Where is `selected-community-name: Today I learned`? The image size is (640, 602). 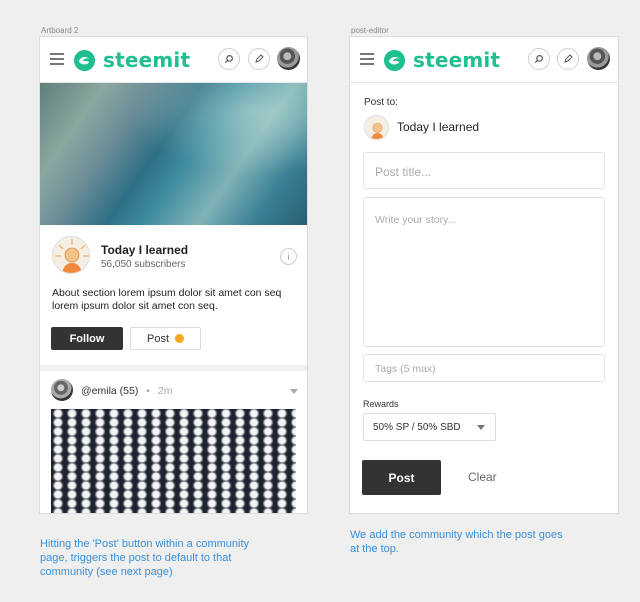
selected-community-name: Today I learned is located at coordinates (438, 127).